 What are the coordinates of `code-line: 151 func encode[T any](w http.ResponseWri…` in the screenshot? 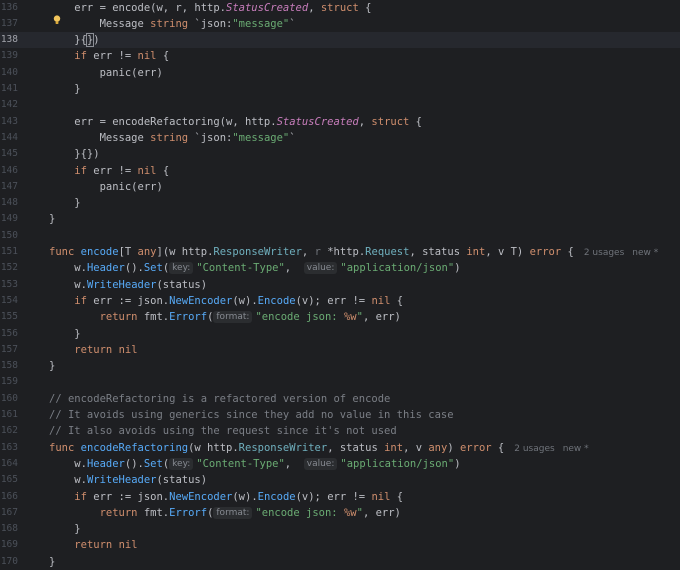 It's located at (340, 252).